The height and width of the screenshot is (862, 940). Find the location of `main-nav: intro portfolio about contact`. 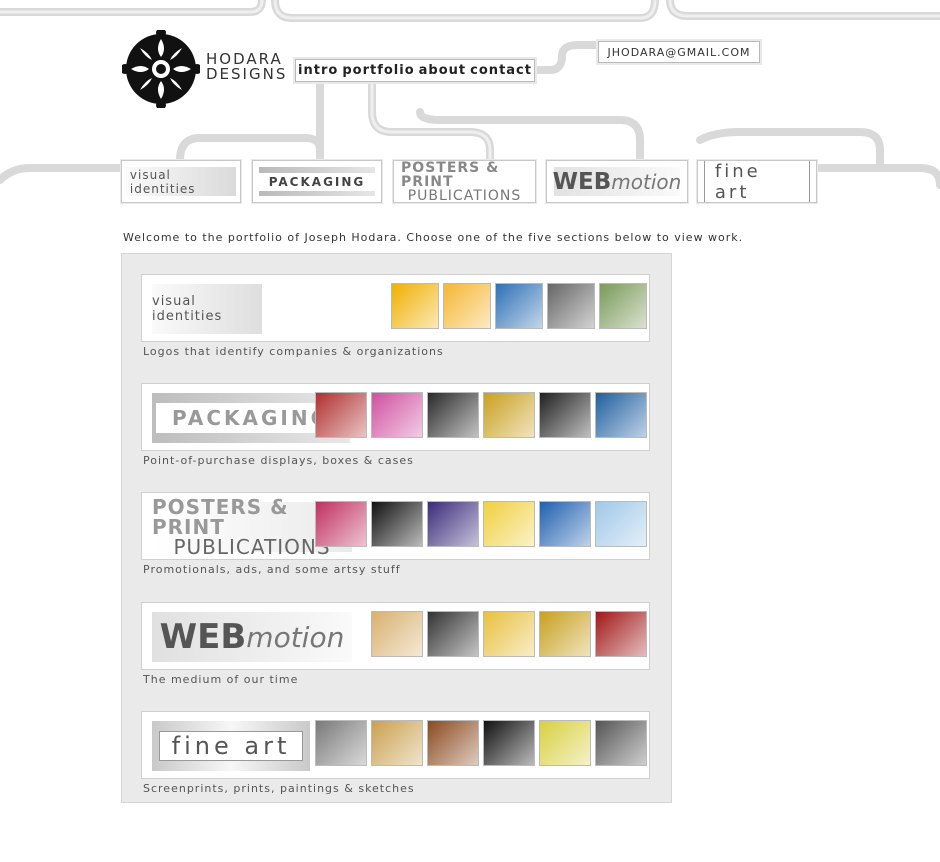

main-nav: intro portfolio about contact is located at coordinates (415, 70).